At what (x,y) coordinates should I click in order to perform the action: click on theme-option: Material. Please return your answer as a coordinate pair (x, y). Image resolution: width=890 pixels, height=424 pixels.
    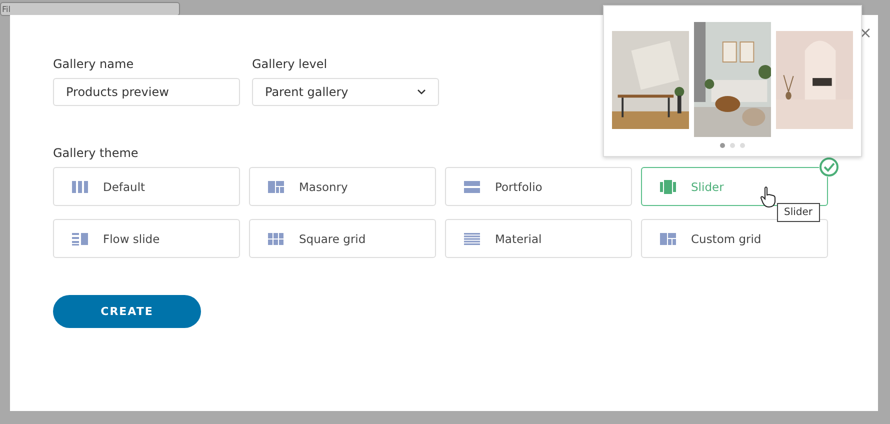
    Looking at the image, I should click on (538, 238).